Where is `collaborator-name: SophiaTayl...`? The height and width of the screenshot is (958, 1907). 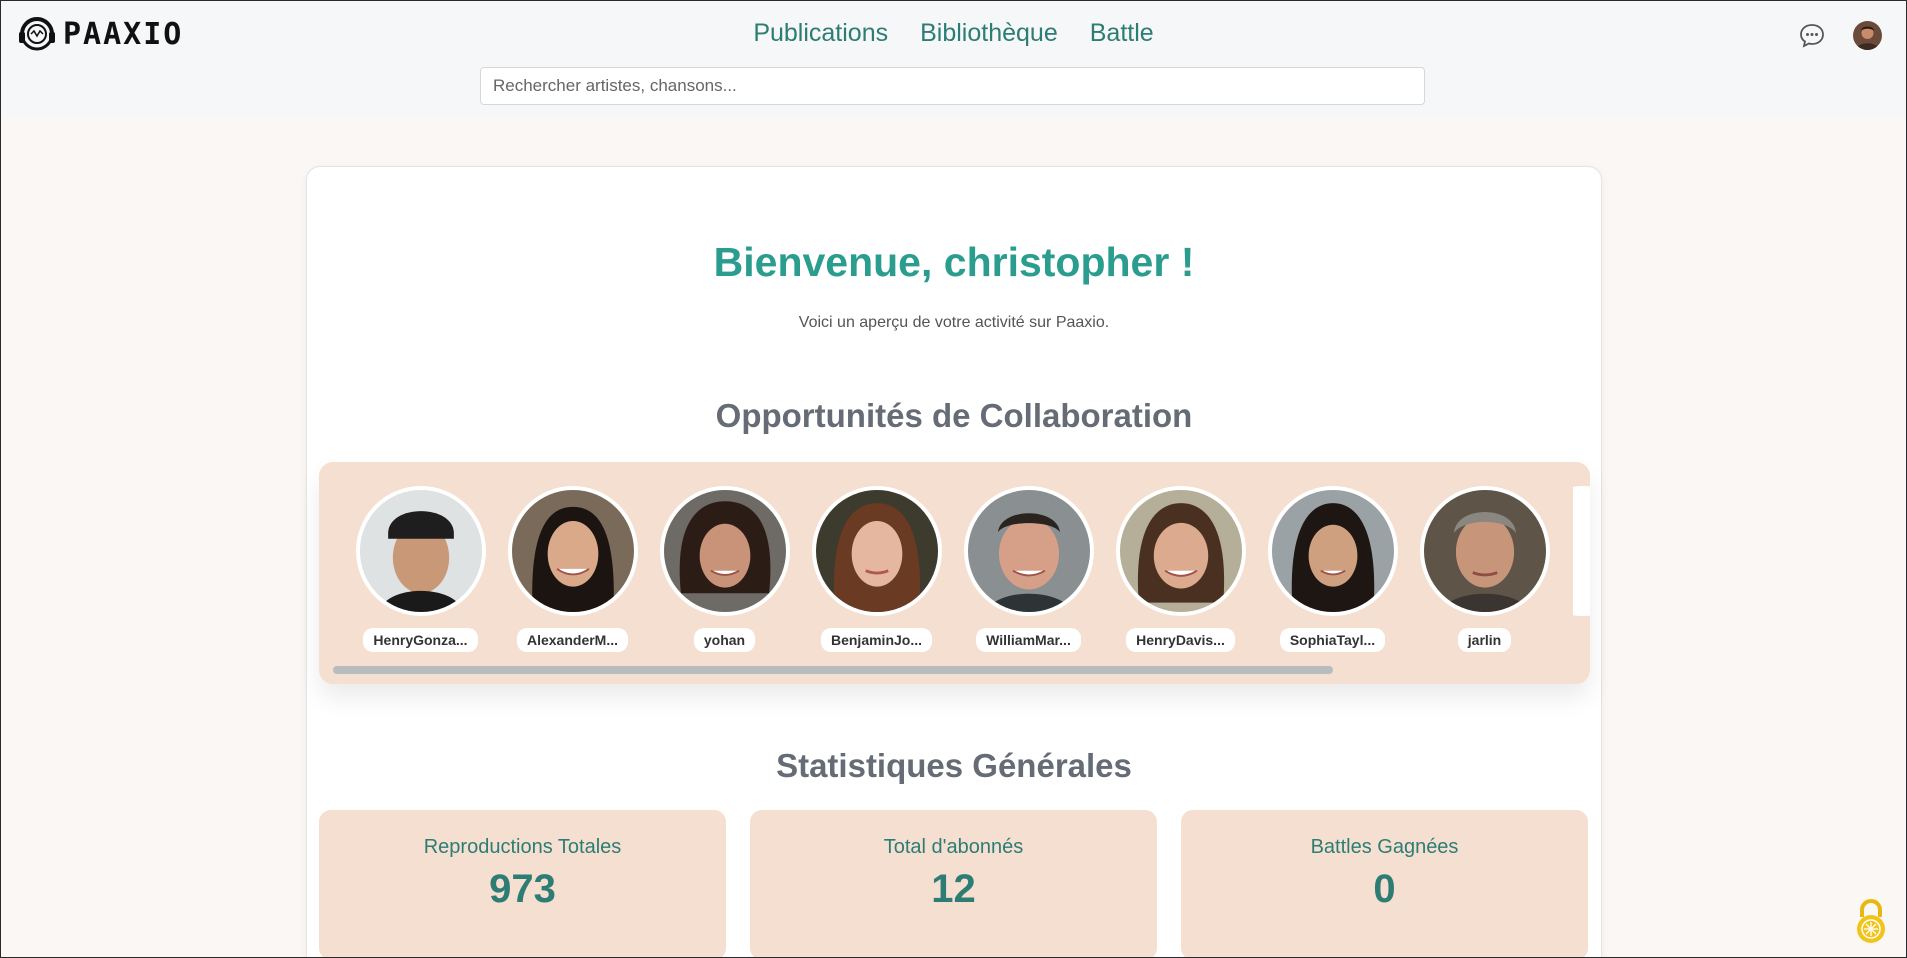
collaborator-name: SophiaTayl... is located at coordinates (1332, 640).